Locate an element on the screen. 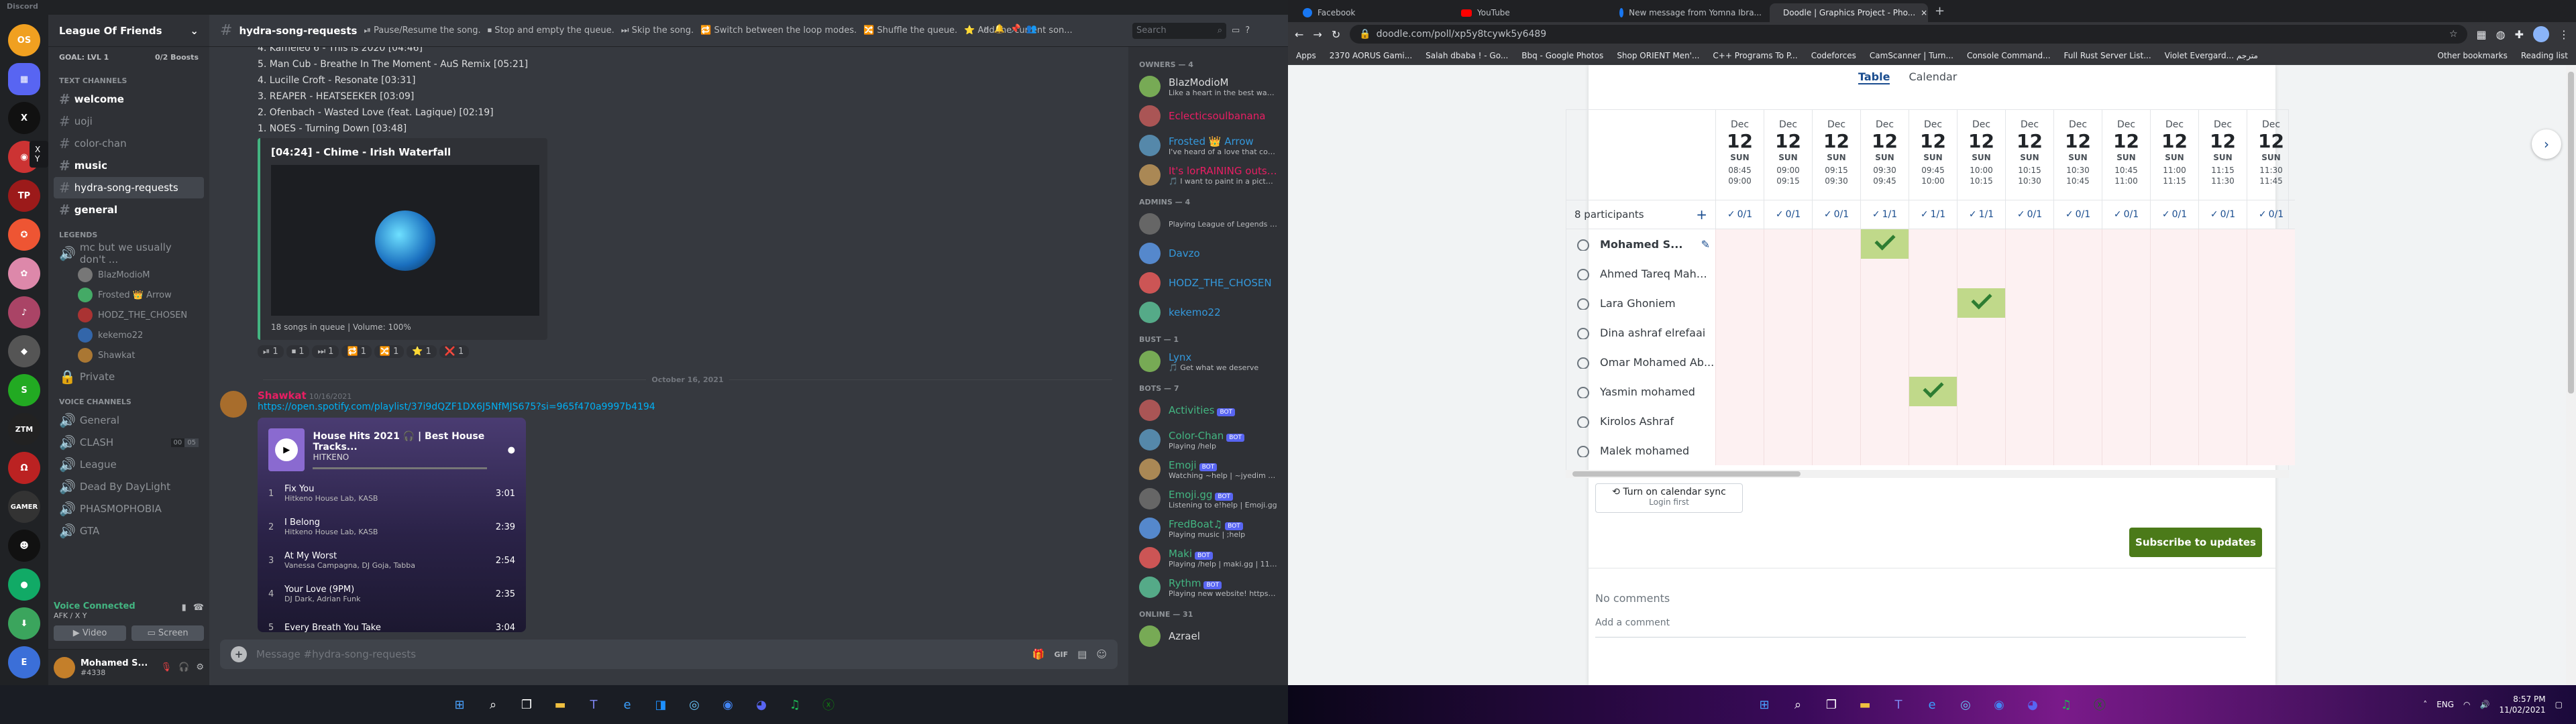 The image size is (2576, 724). server-icon: ◆ is located at coordinates (24, 351).